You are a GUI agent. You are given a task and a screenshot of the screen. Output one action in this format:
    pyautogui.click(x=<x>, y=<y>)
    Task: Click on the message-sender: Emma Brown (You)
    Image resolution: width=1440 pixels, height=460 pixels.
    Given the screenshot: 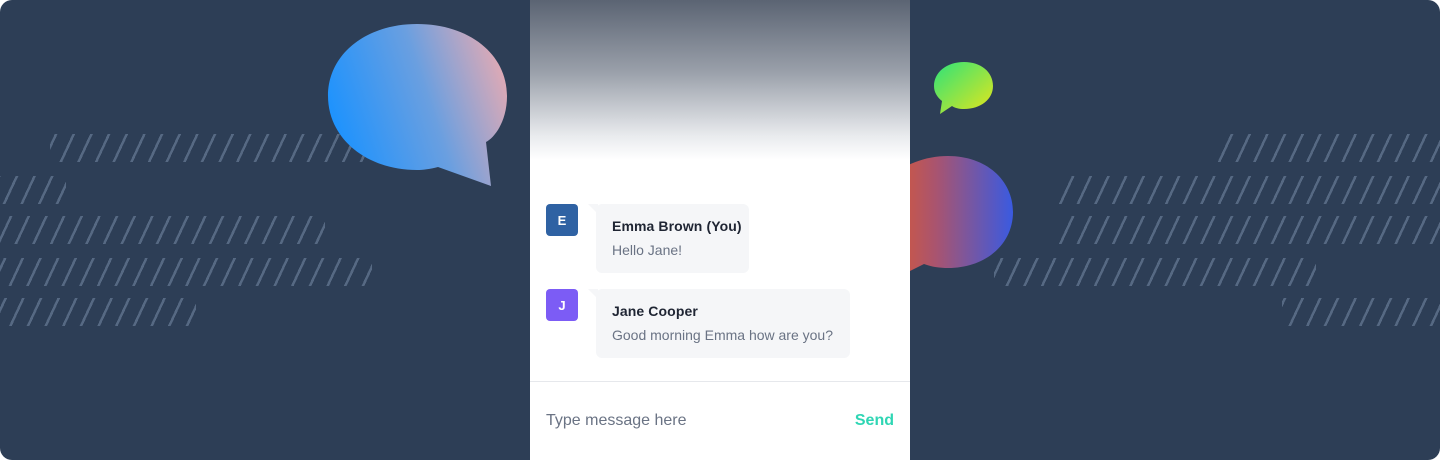 What is the action you would take?
    pyautogui.click(x=677, y=226)
    